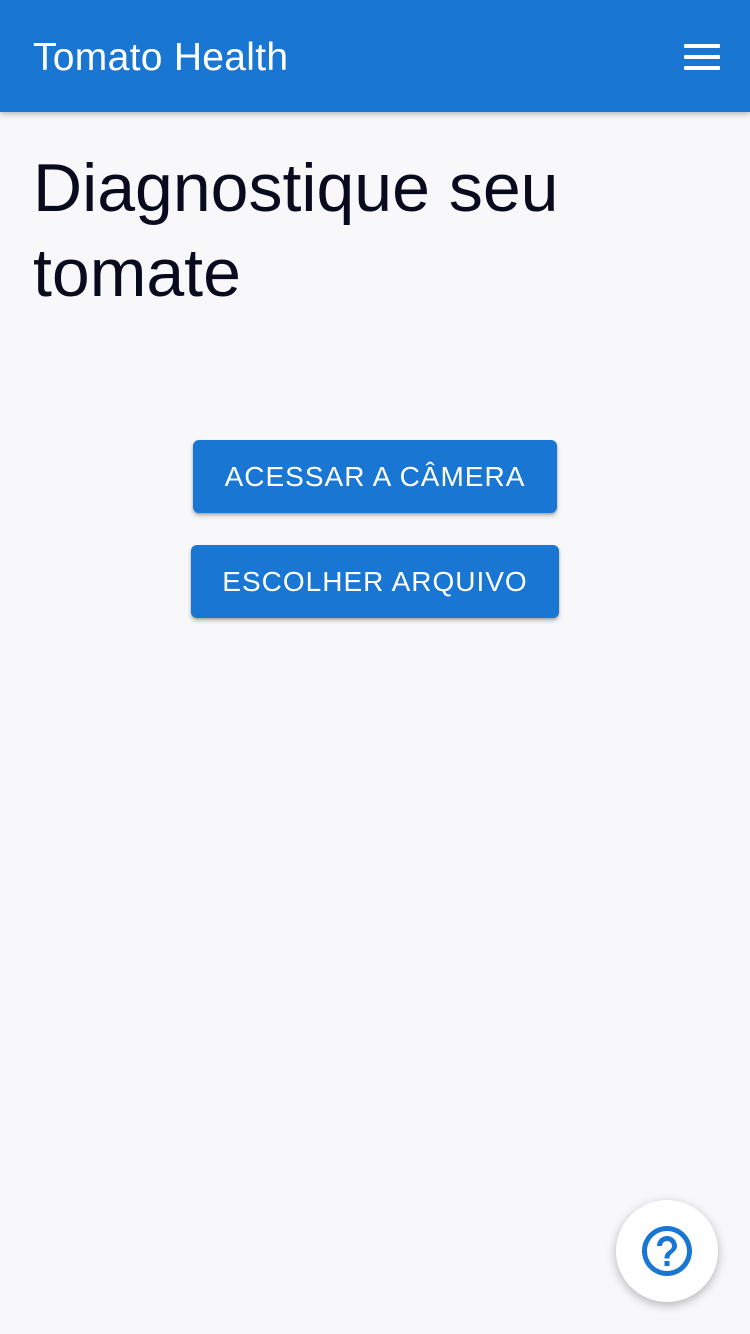  What do you see at coordinates (375, 56) in the screenshot?
I see `app-bar: Tomato Health` at bounding box center [375, 56].